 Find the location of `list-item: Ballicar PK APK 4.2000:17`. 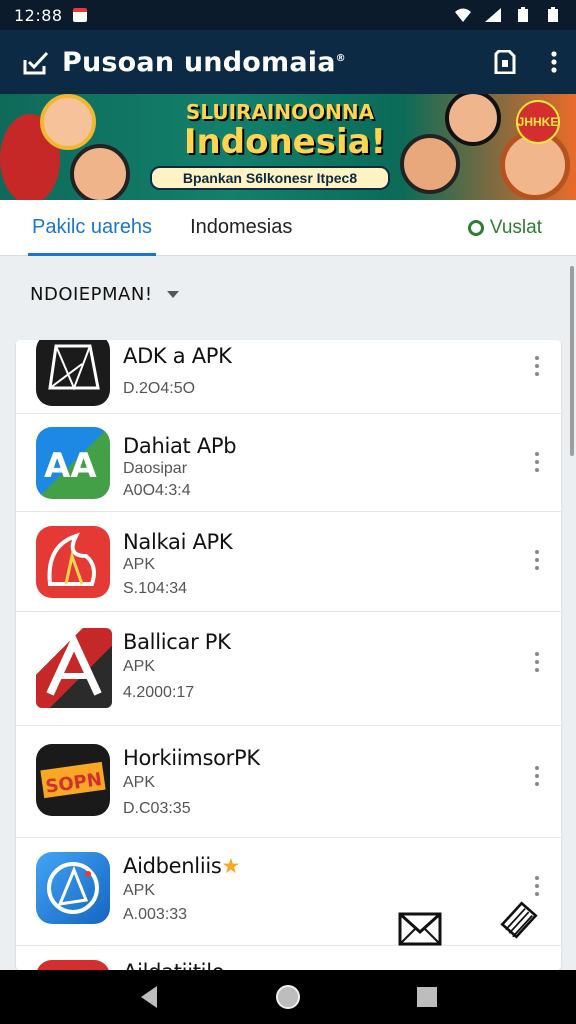

list-item: Ballicar PK APK 4.2000:17 is located at coordinates (288, 669).